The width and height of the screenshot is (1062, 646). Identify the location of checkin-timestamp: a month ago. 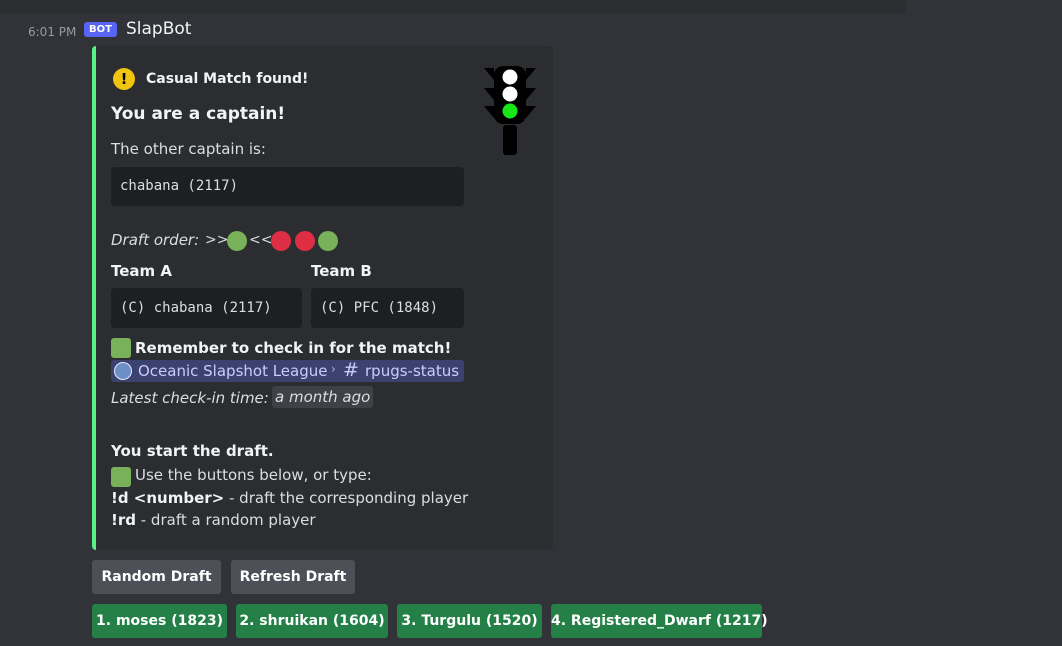
(323, 397).